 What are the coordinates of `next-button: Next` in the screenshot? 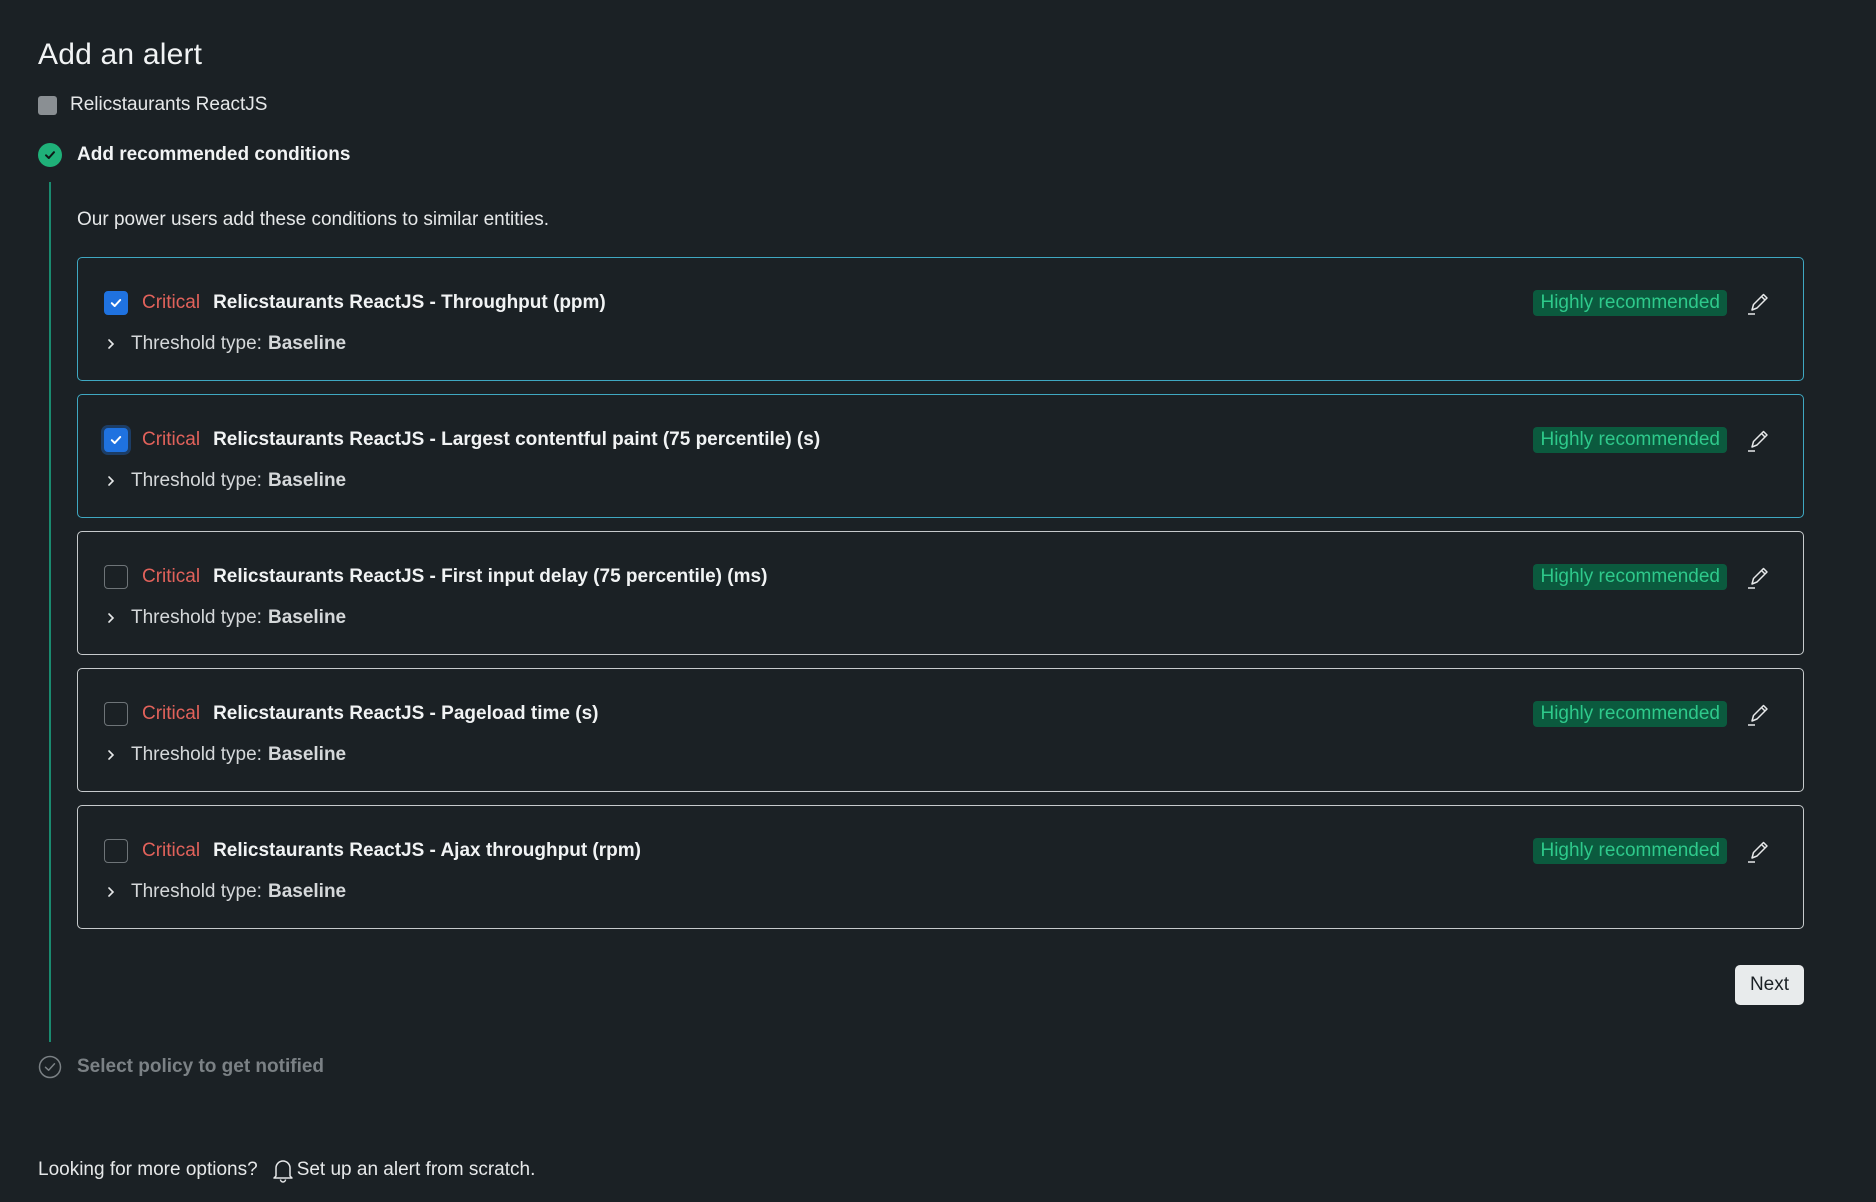 It's located at (1769, 985).